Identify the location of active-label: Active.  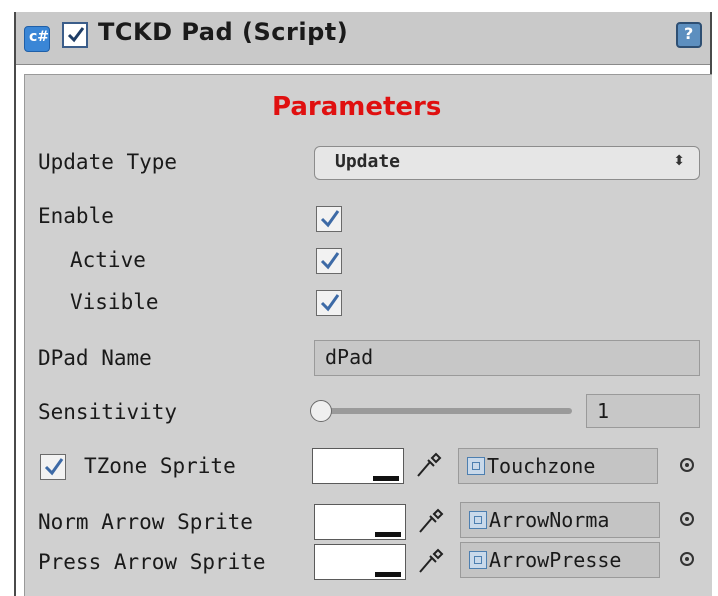
(108, 260).